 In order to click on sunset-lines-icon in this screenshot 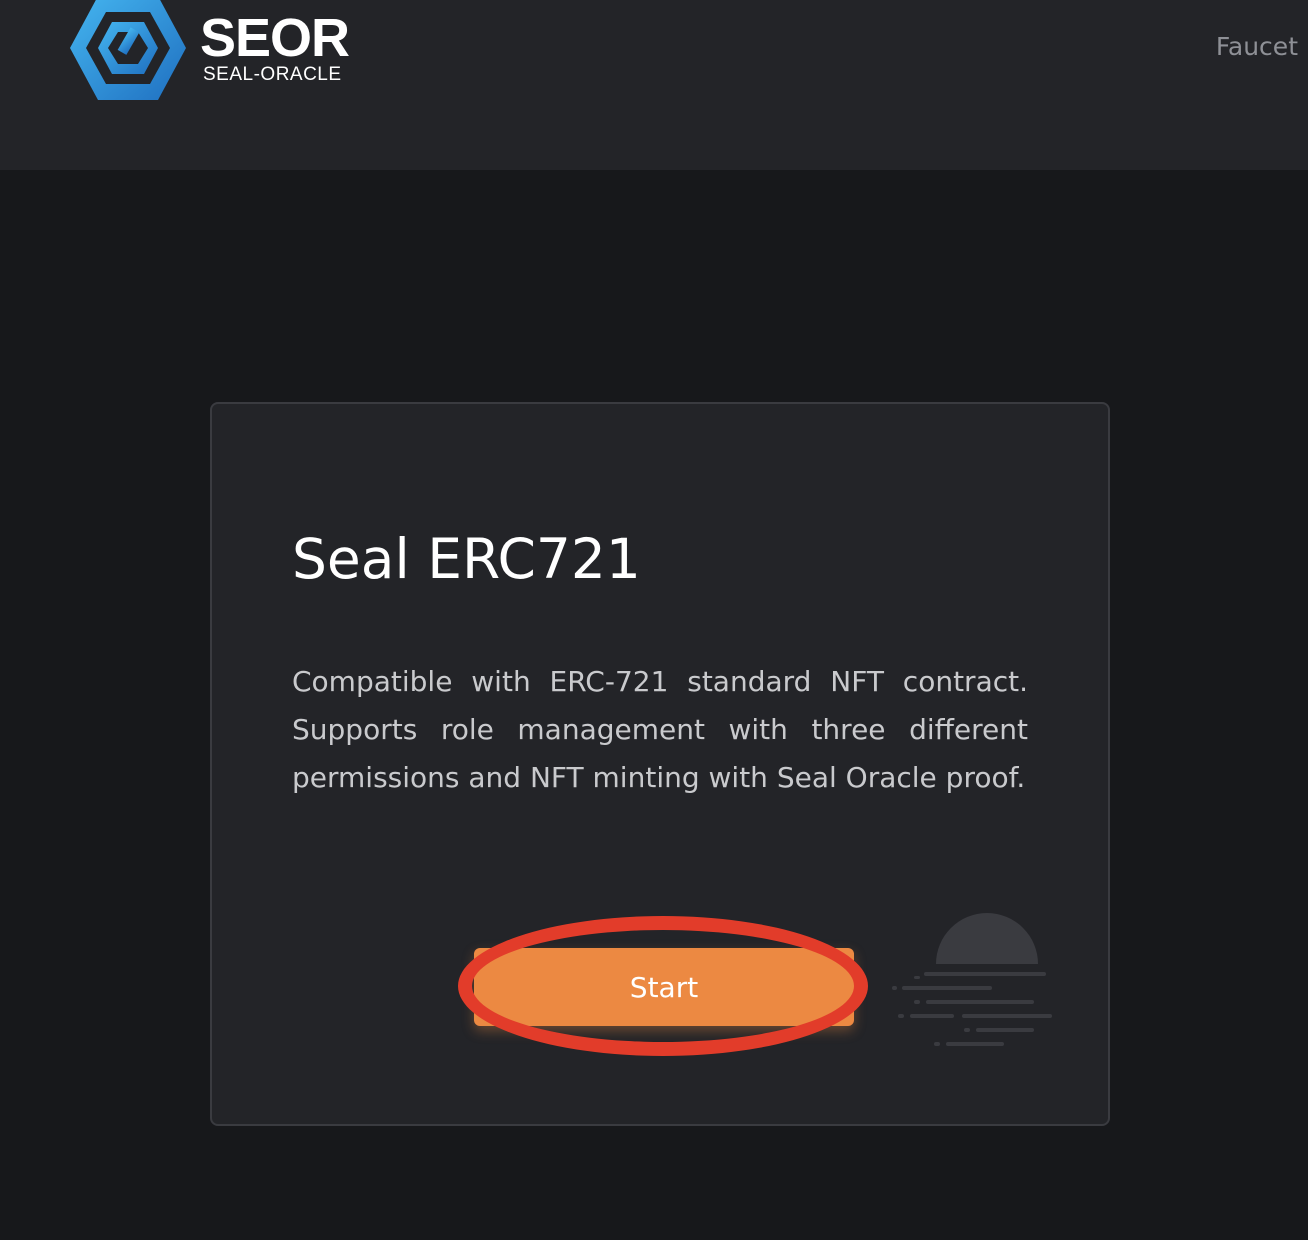, I will do `click(972, 979)`.